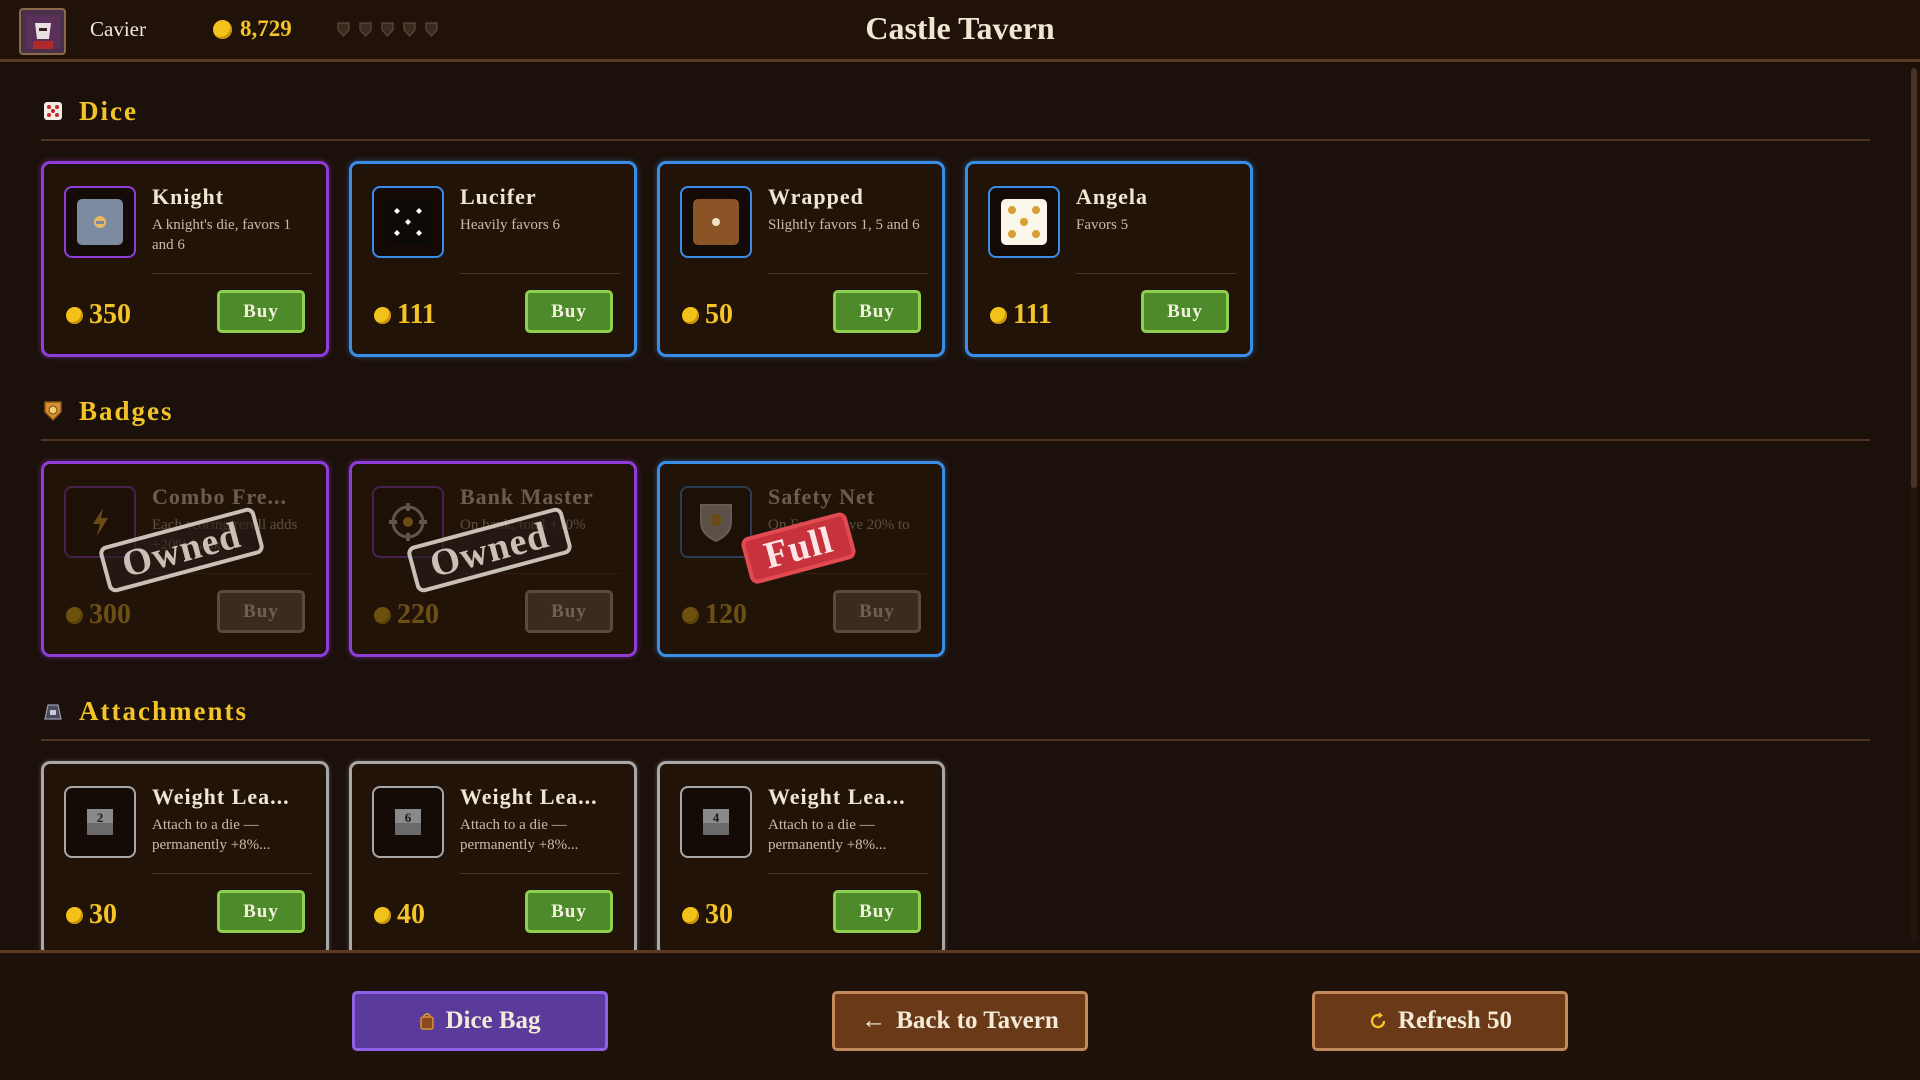  What do you see at coordinates (1109, 259) in the screenshot?
I see `shop-card-angela: Angela Favors 5 111 Buy` at bounding box center [1109, 259].